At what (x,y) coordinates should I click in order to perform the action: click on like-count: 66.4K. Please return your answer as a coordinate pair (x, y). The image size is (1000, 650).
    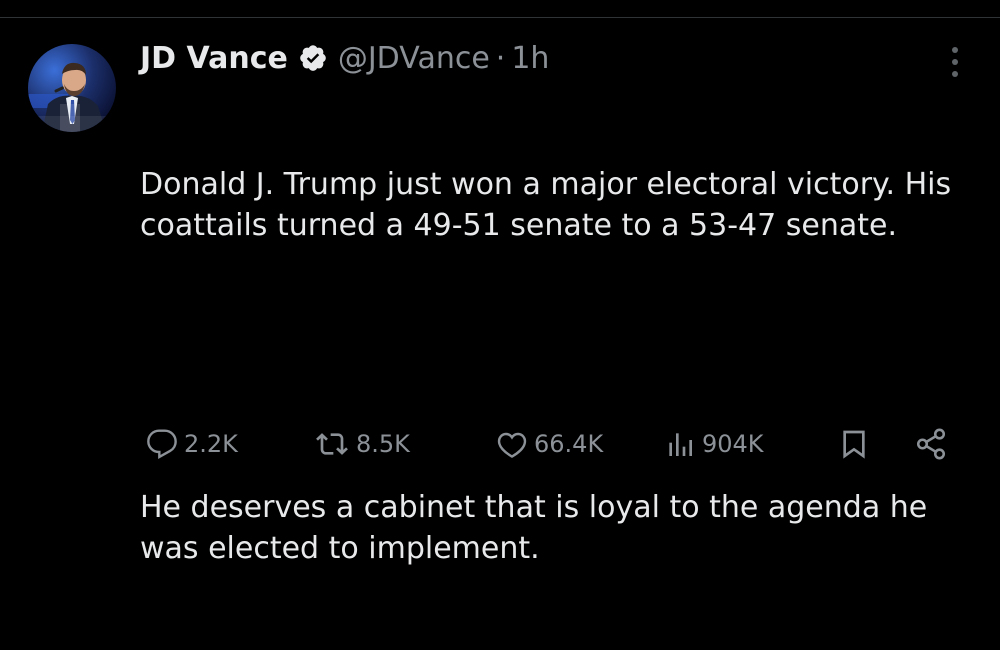
    Looking at the image, I should click on (569, 444).